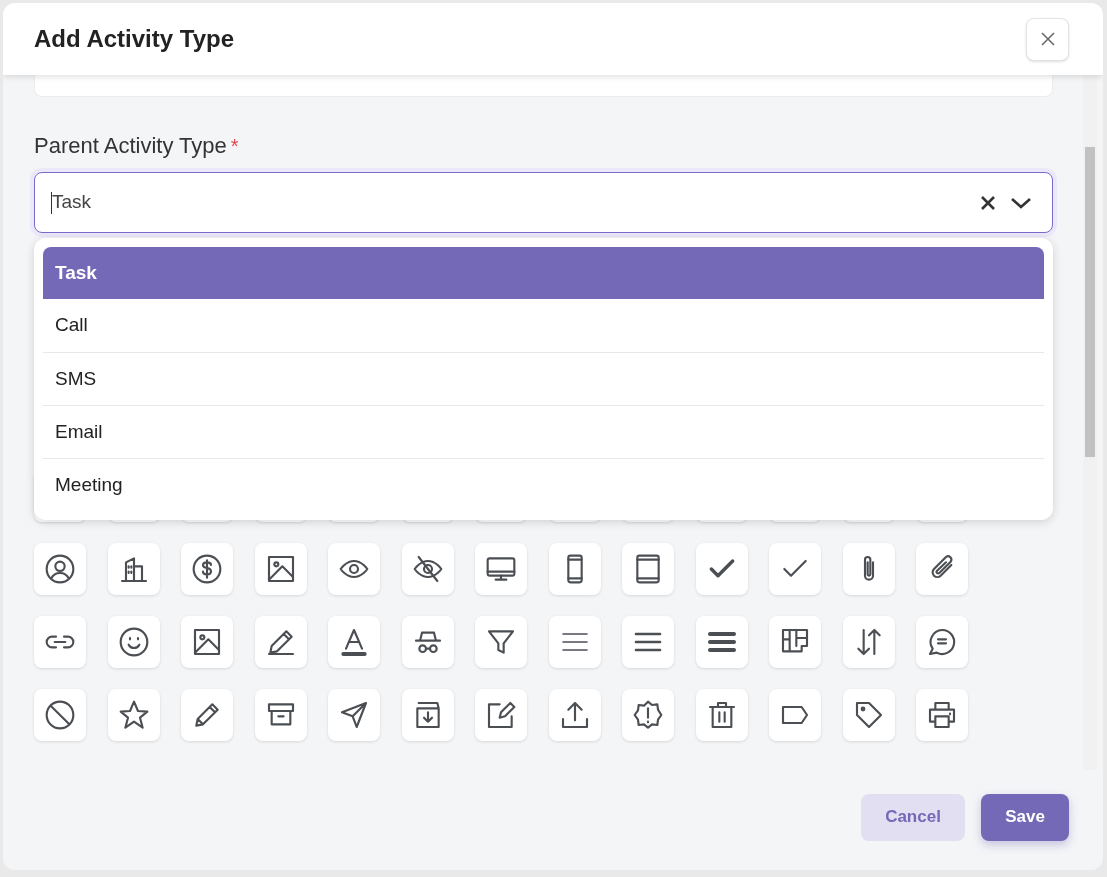 This screenshot has height=877, width=1107. What do you see at coordinates (130, 146) in the screenshot?
I see `field-label: Parent Activity Type` at bounding box center [130, 146].